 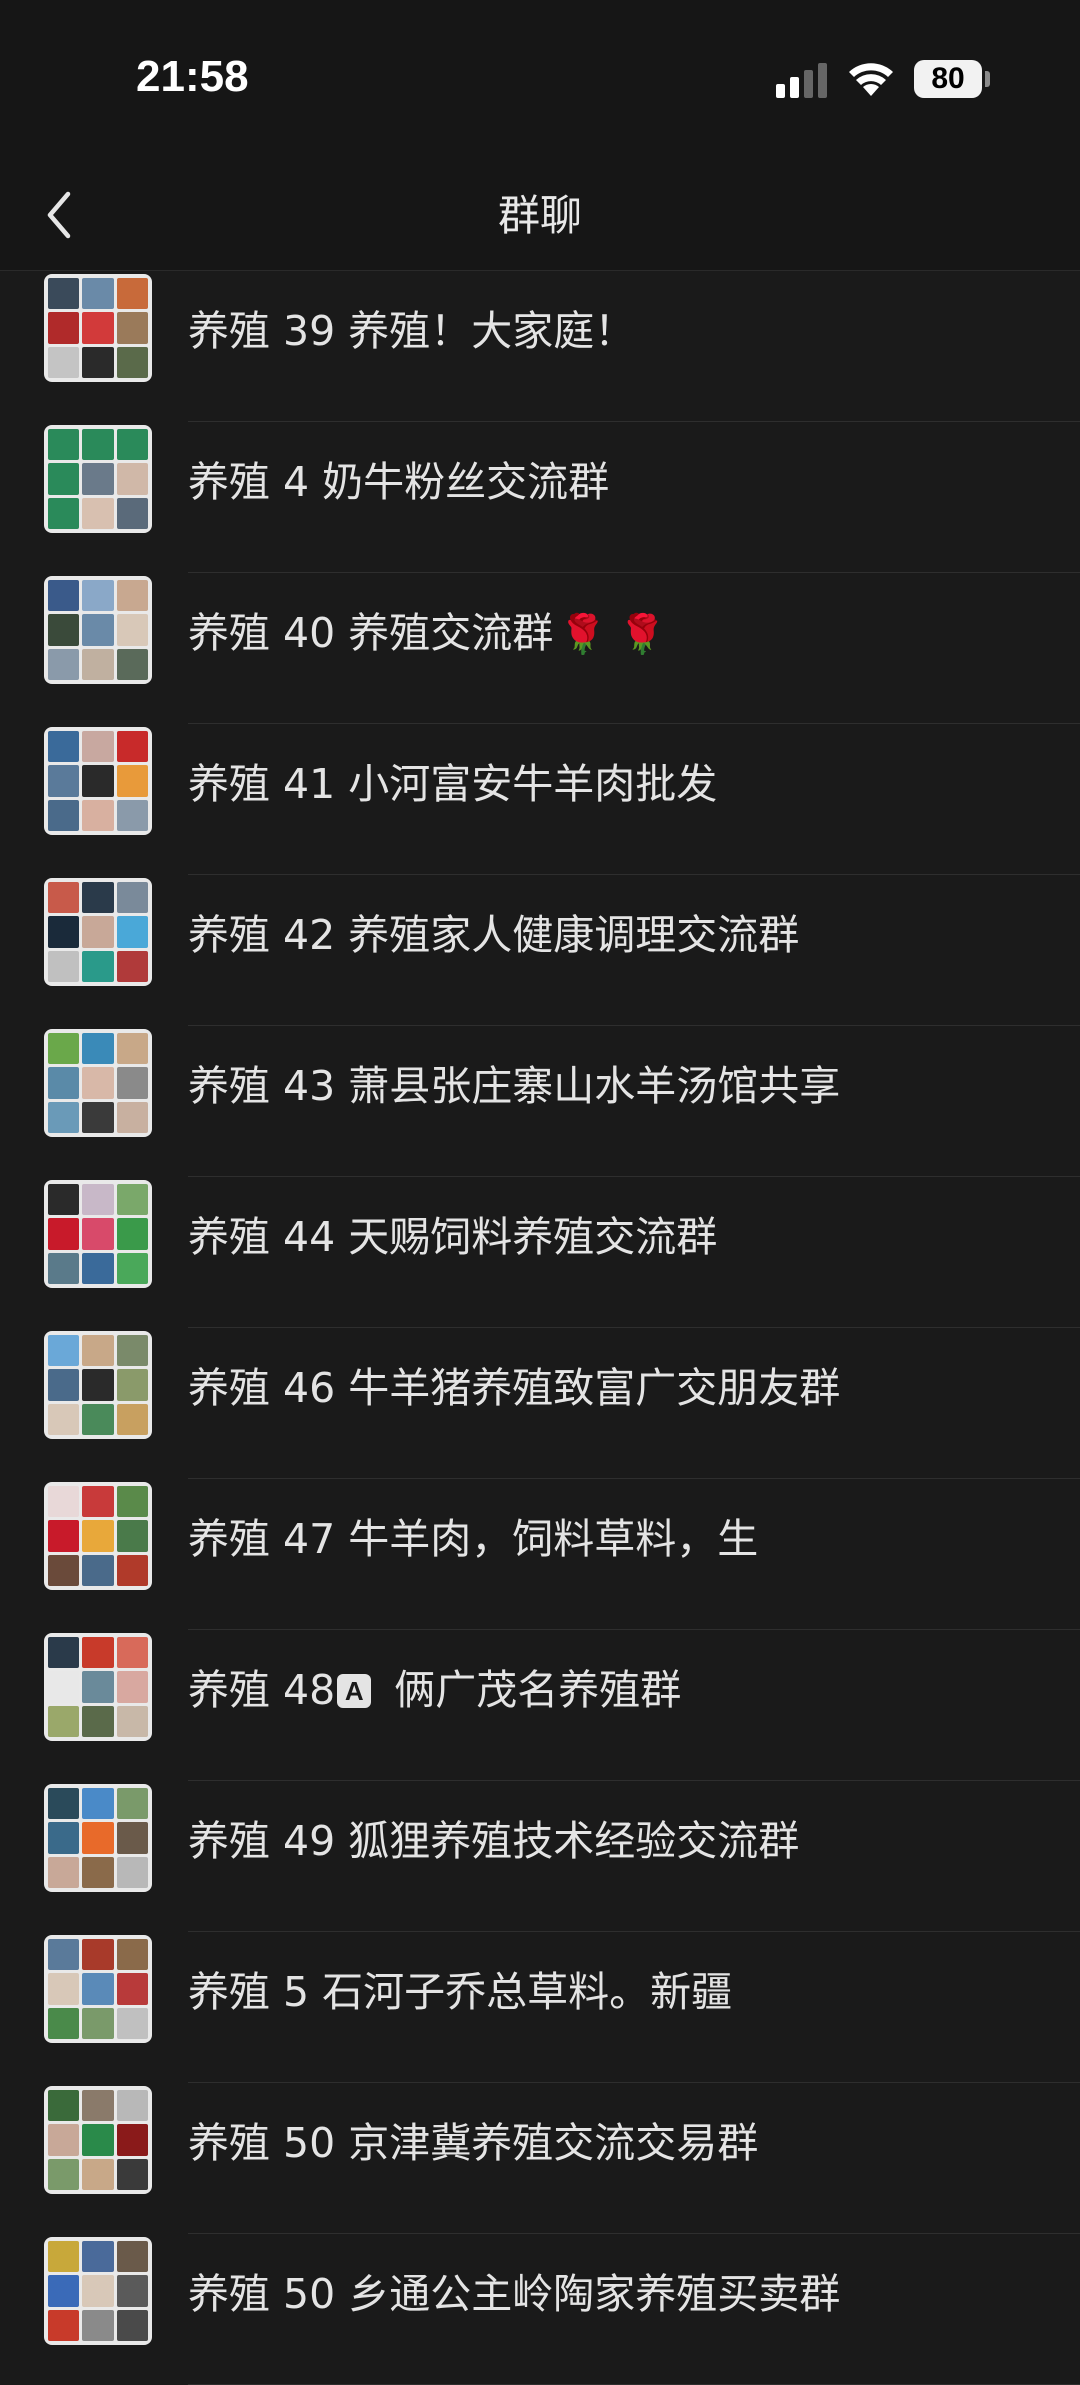 What do you see at coordinates (514, 1388) in the screenshot?
I see `group-name-text: 养殖 46 牛羊猪养殖致富广交朋友群` at bounding box center [514, 1388].